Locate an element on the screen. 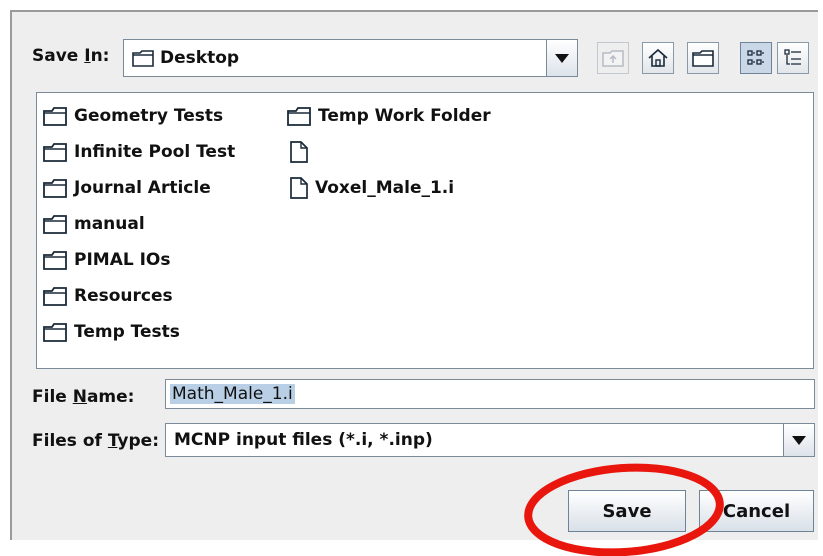 Image resolution: width=823 pixels, height=556 pixels. up-one-level-button is located at coordinates (613, 58).